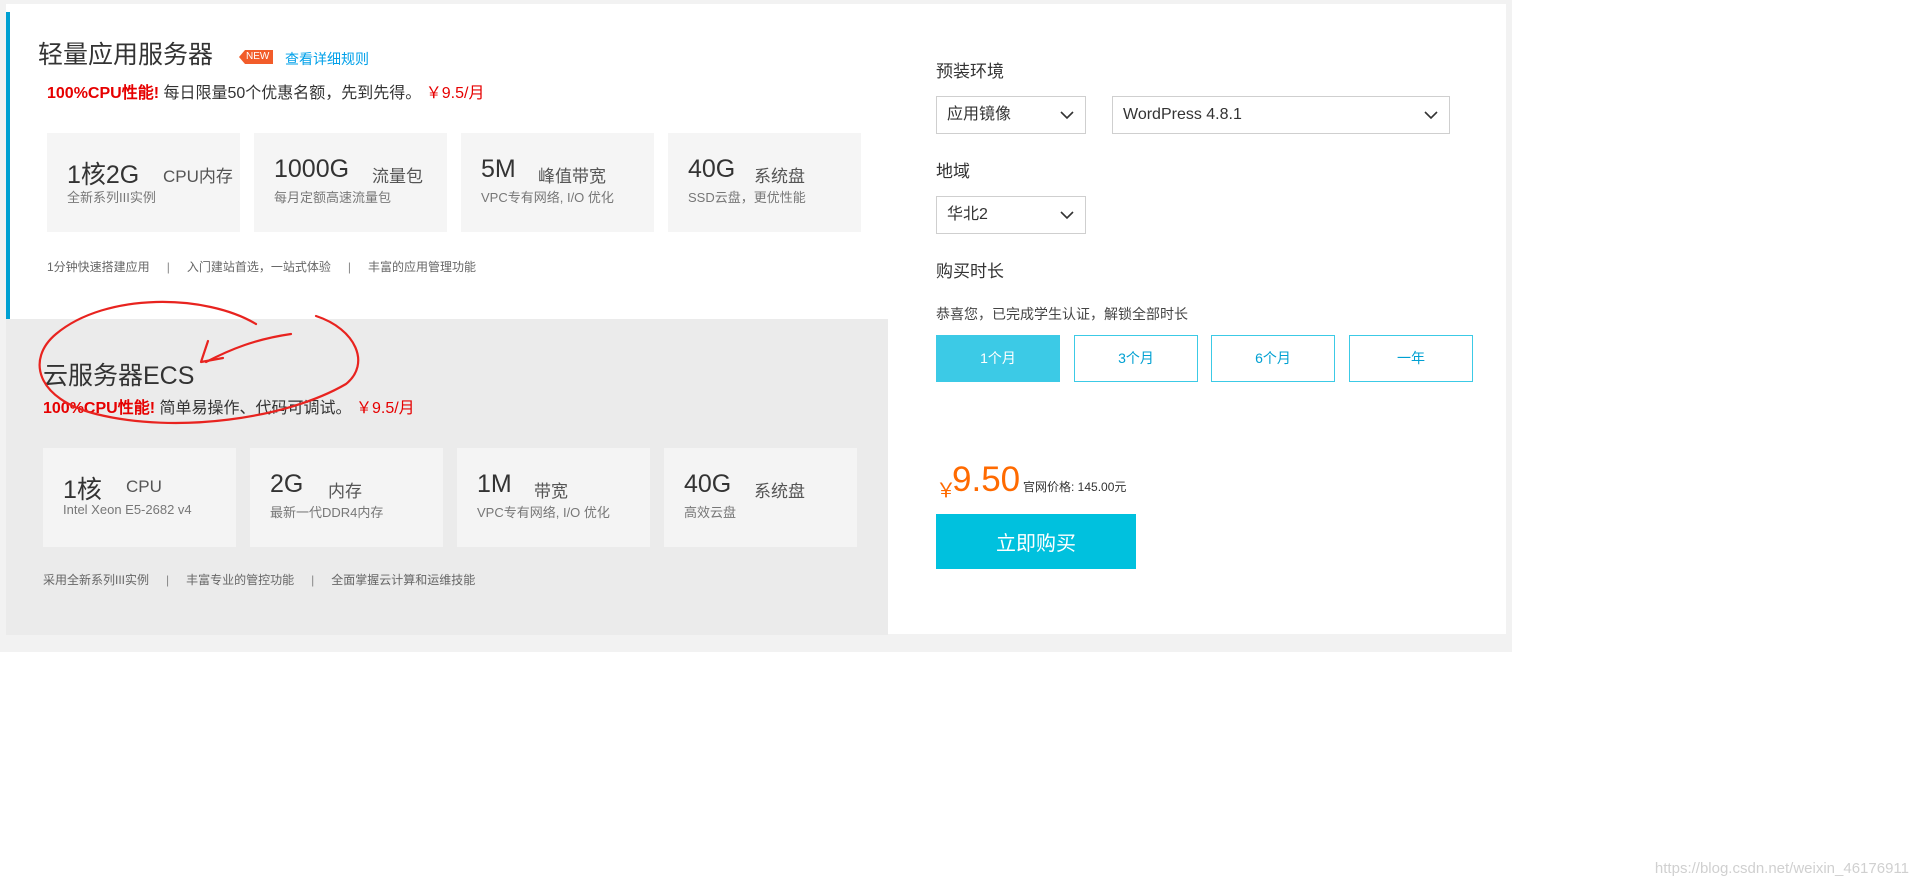  What do you see at coordinates (111, 197) in the screenshot?
I see `spec-desc: 全新系列III实例` at bounding box center [111, 197].